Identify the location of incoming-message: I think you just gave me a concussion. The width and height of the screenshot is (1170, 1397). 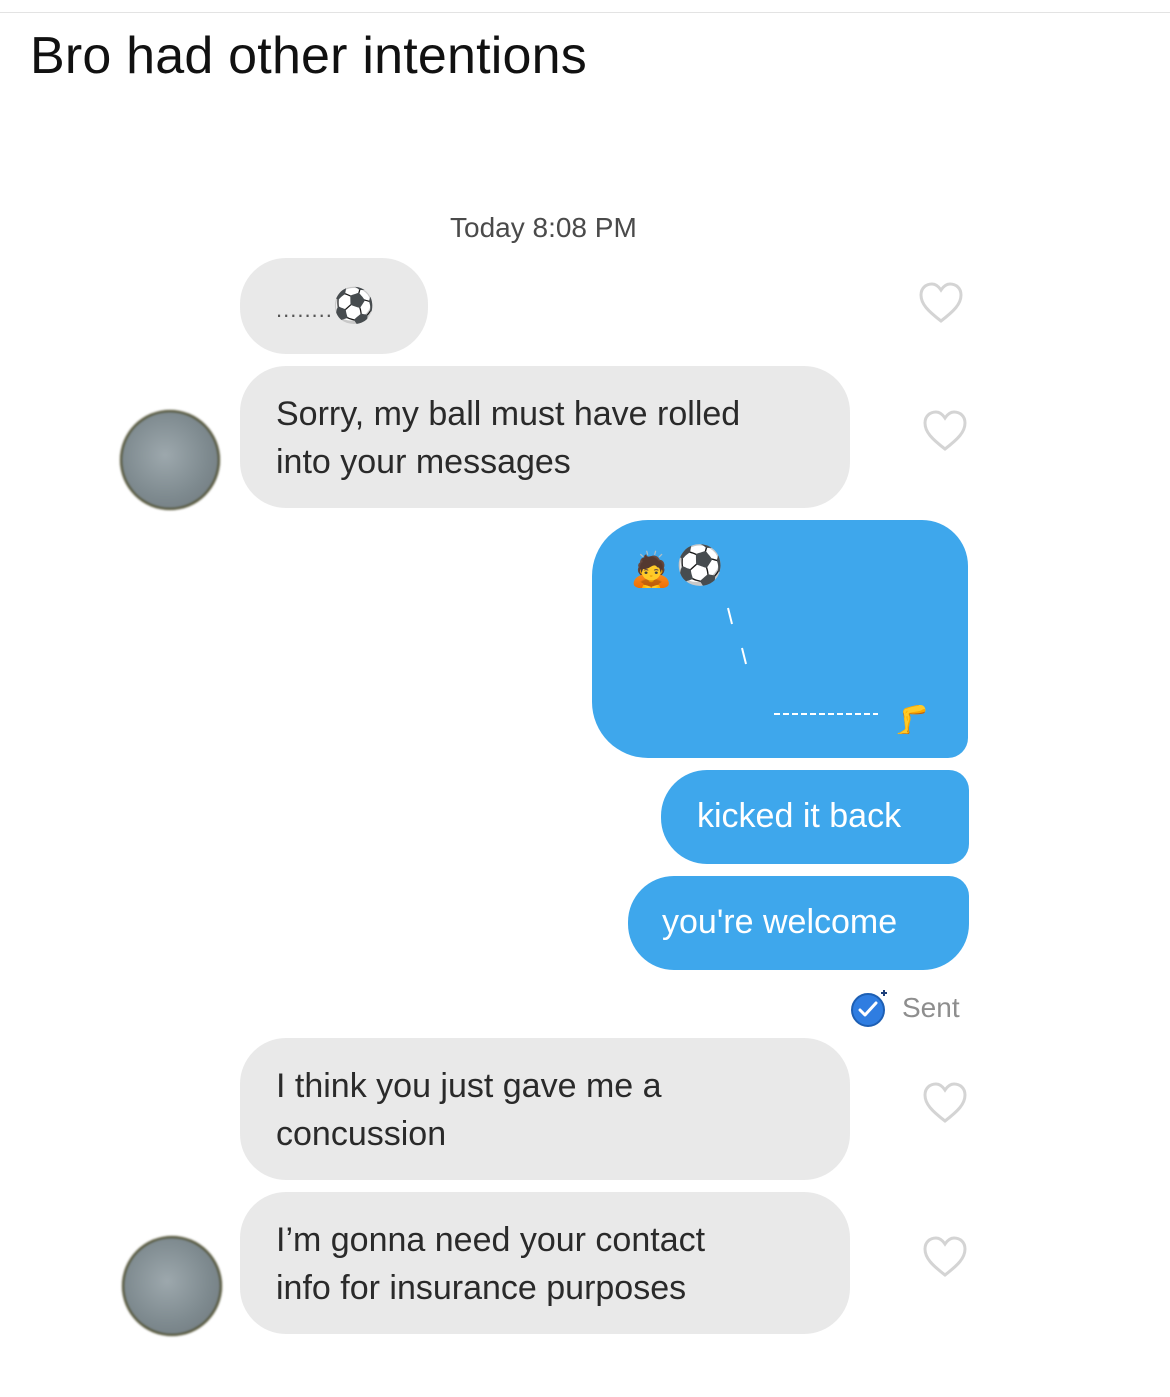
(545, 1109).